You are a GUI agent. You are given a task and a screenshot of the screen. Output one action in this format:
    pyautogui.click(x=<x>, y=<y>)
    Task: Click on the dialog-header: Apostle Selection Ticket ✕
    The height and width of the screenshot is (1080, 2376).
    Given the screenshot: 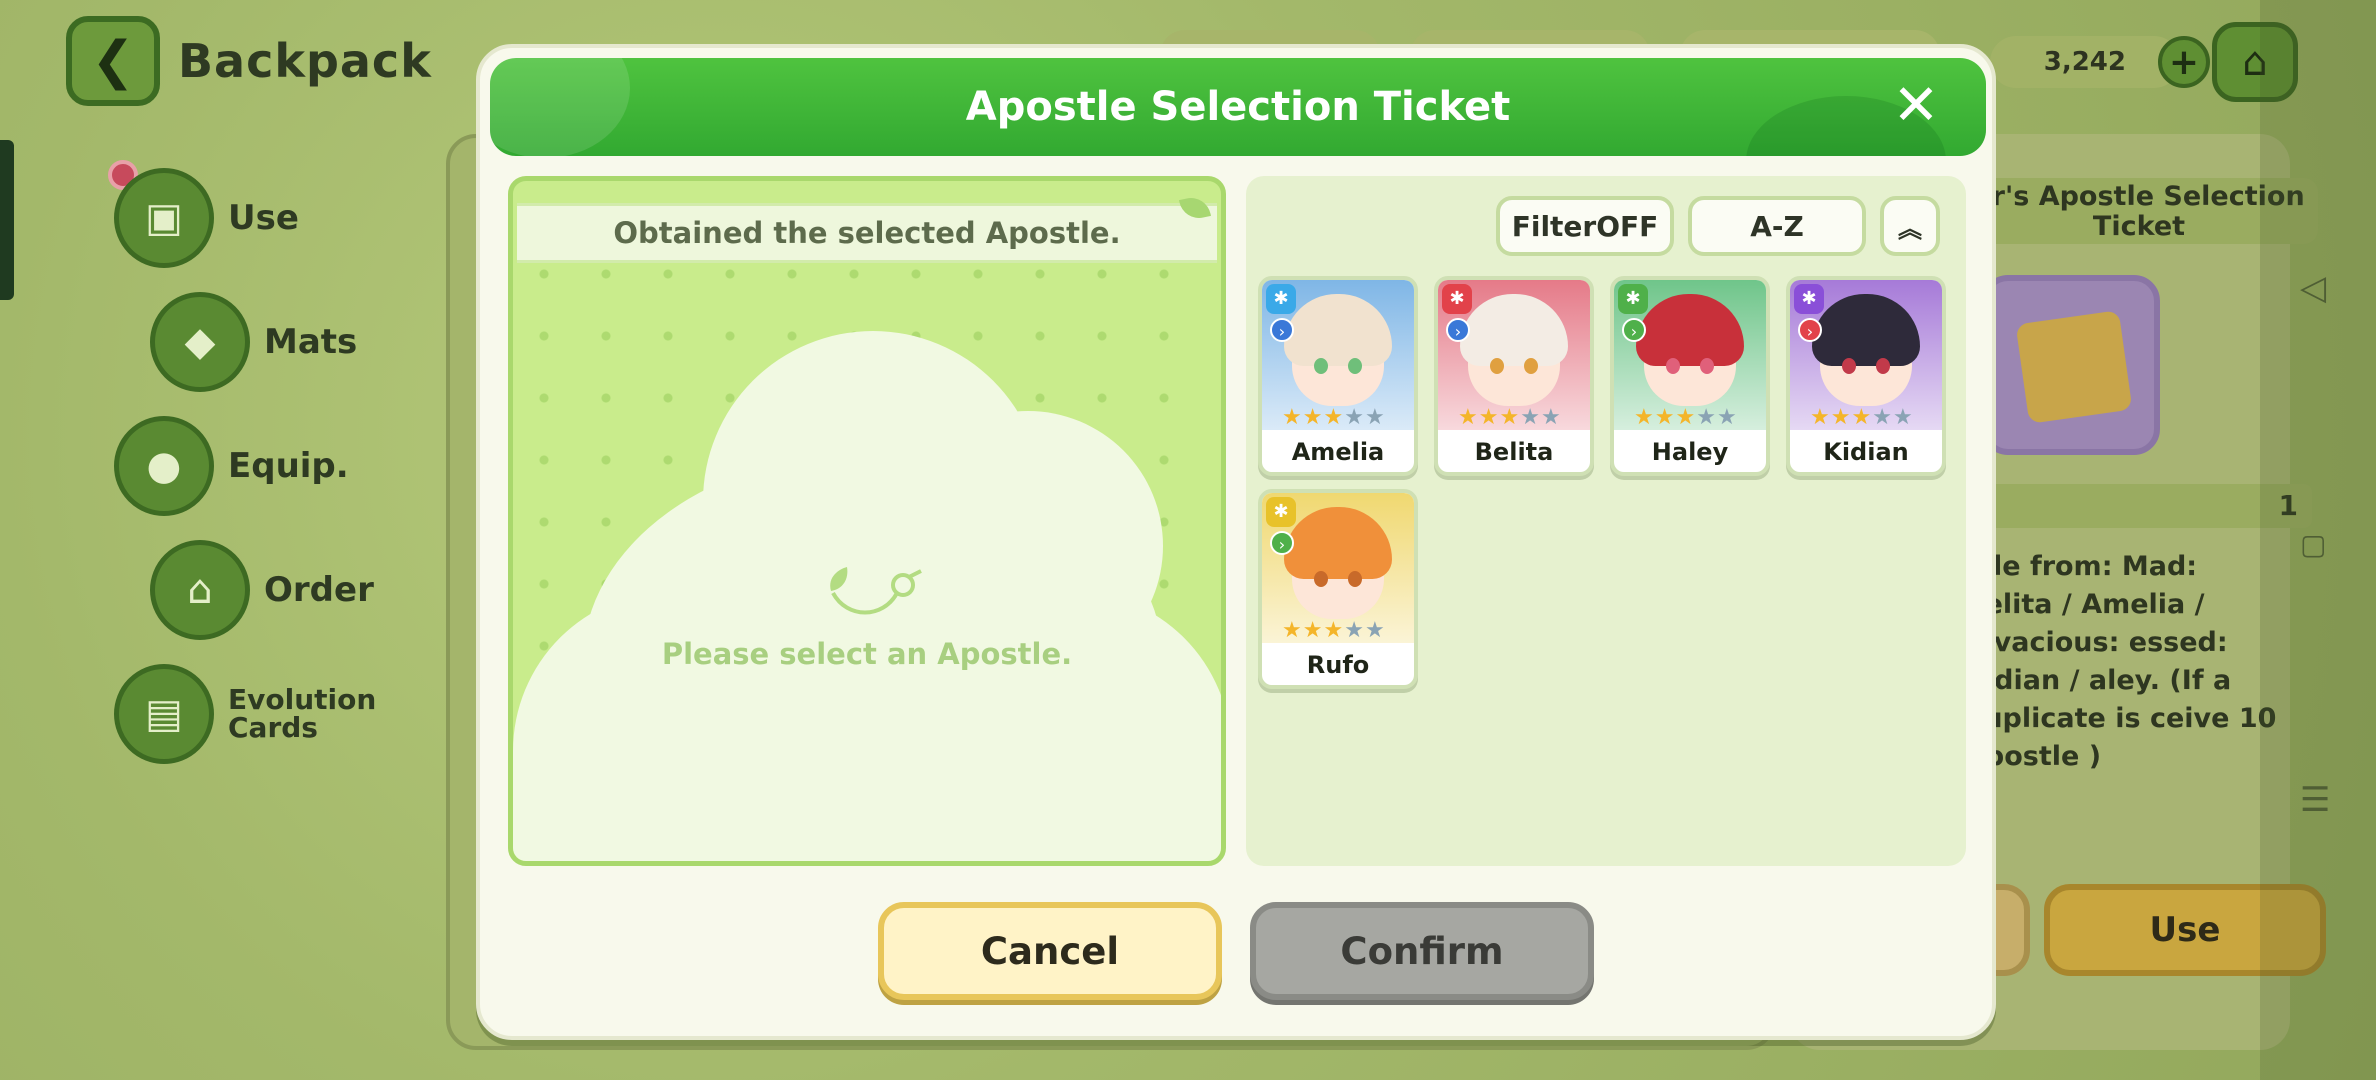 What is the action you would take?
    pyautogui.click(x=1238, y=107)
    